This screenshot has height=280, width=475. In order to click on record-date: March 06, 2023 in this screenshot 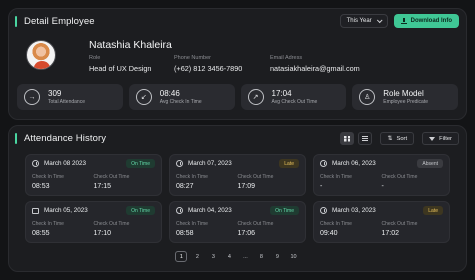, I will do `click(354, 163)`.